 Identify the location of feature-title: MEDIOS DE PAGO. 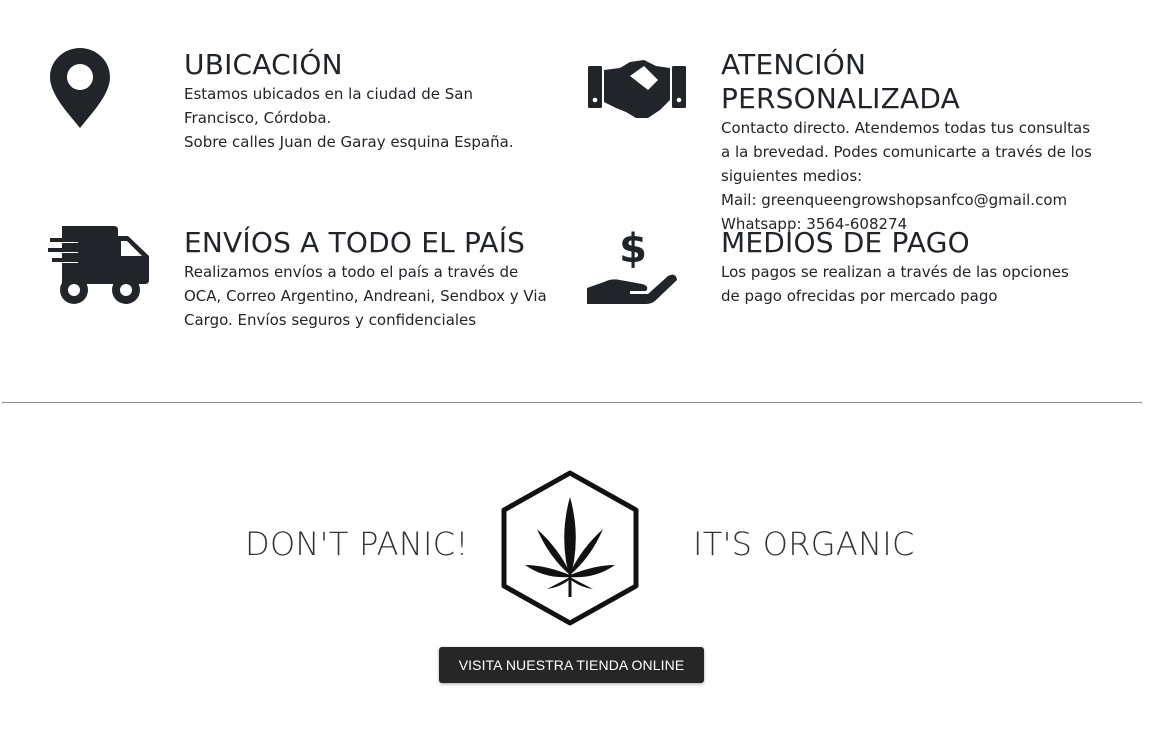
(845, 242).